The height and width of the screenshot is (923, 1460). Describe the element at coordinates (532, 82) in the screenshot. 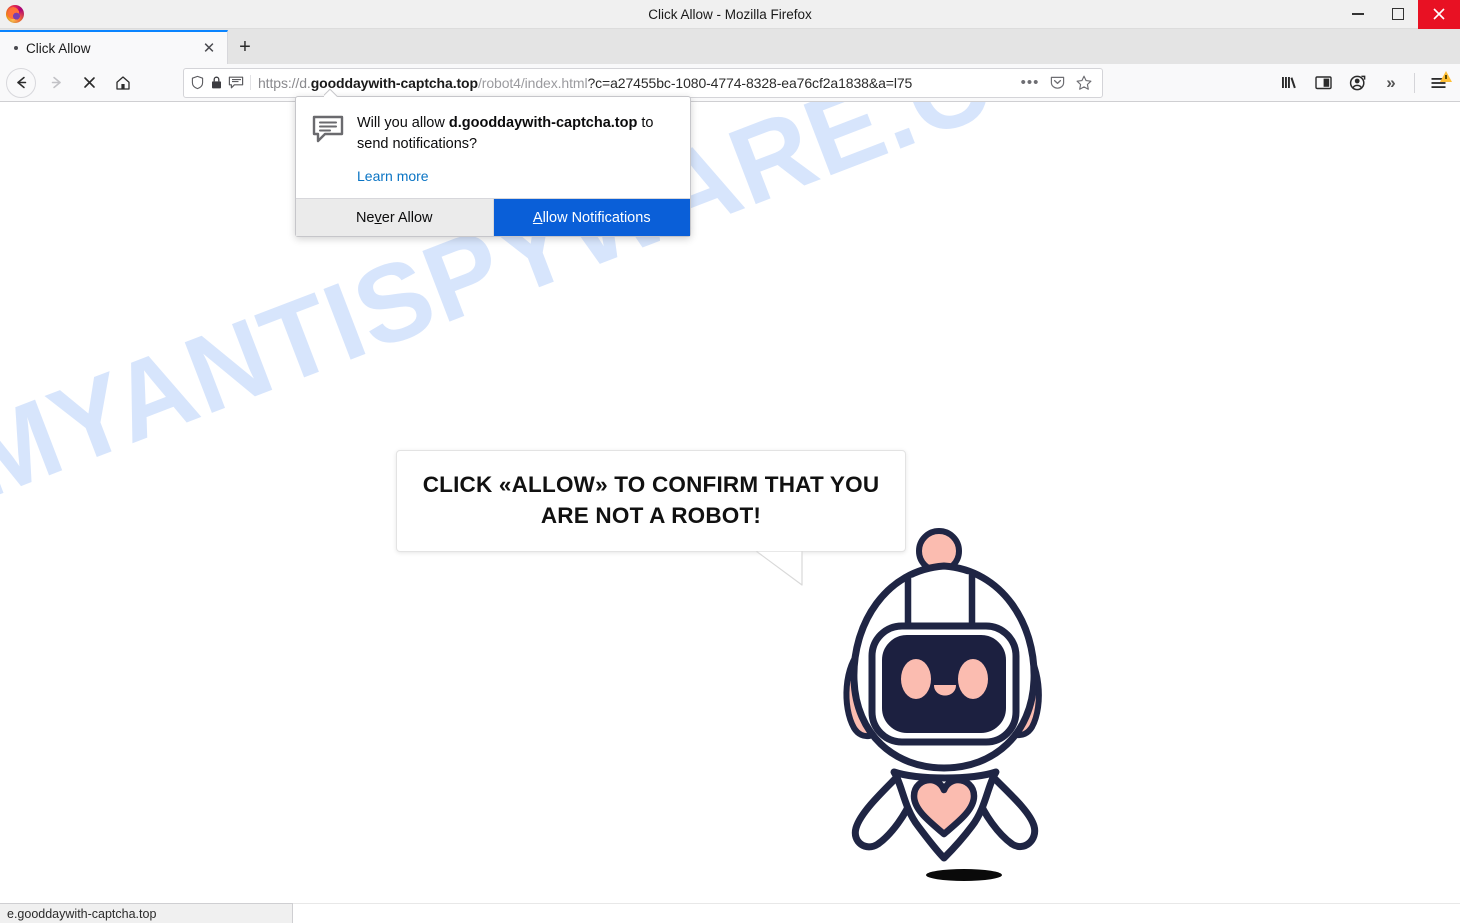

I see `url-path: /robot4/index.html` at that location.